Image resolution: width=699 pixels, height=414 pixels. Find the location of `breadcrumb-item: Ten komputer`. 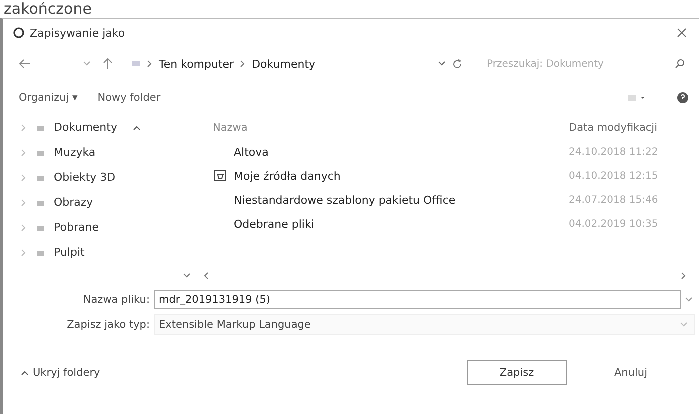

breadcrumb-item: Ten komputer is located at coordinates (196, 64).